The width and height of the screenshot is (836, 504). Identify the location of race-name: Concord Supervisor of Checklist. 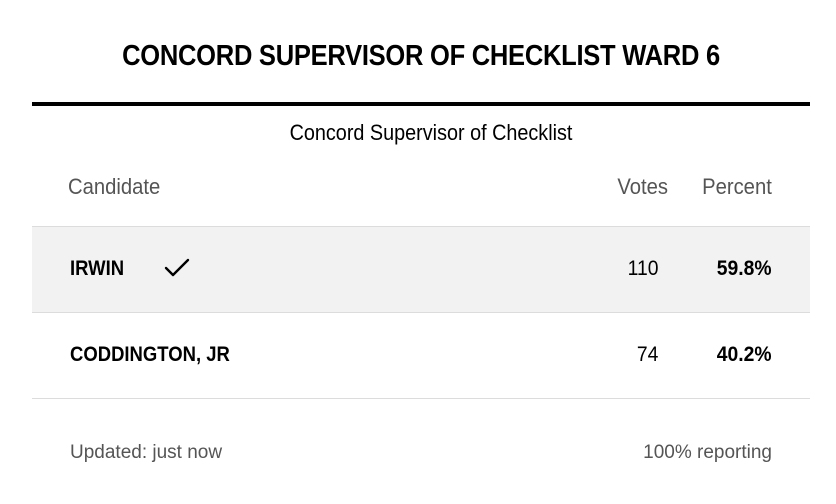
(431, 132).